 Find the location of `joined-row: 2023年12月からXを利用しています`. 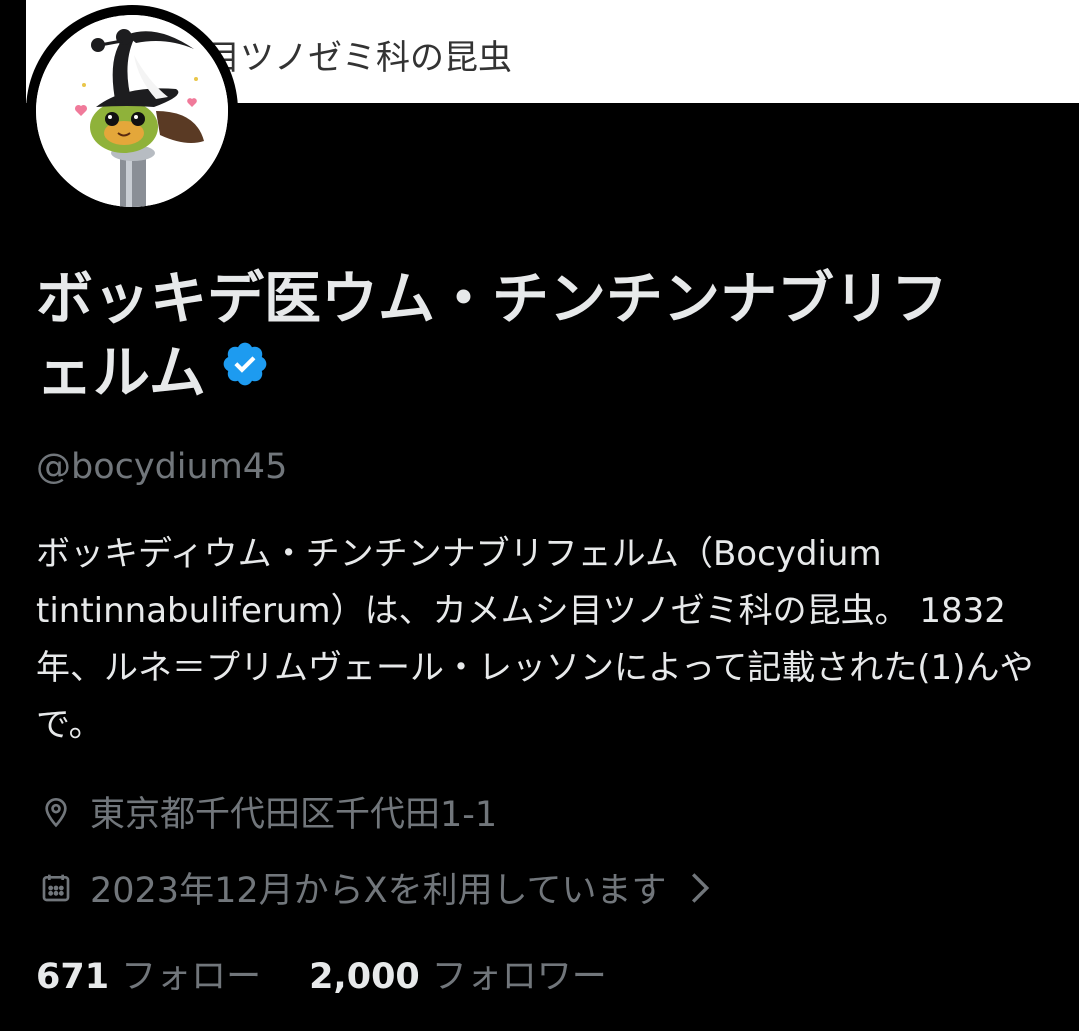

joined-row: 2023年12月からXを利用しています is located at coordinates (373, 887).